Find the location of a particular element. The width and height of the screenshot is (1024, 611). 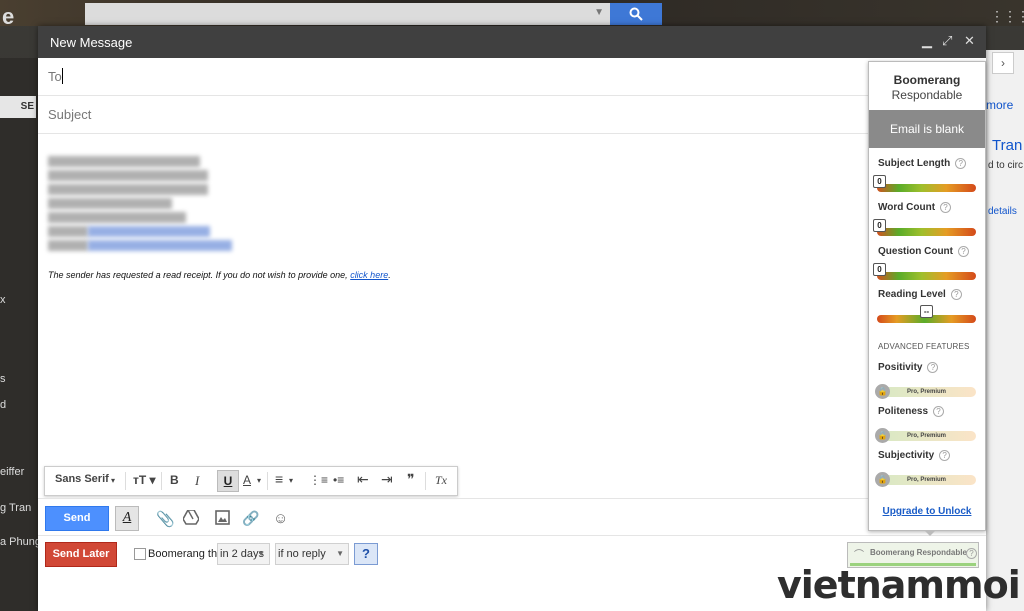

compose-title: New Message is located at coordinates (91, 42).